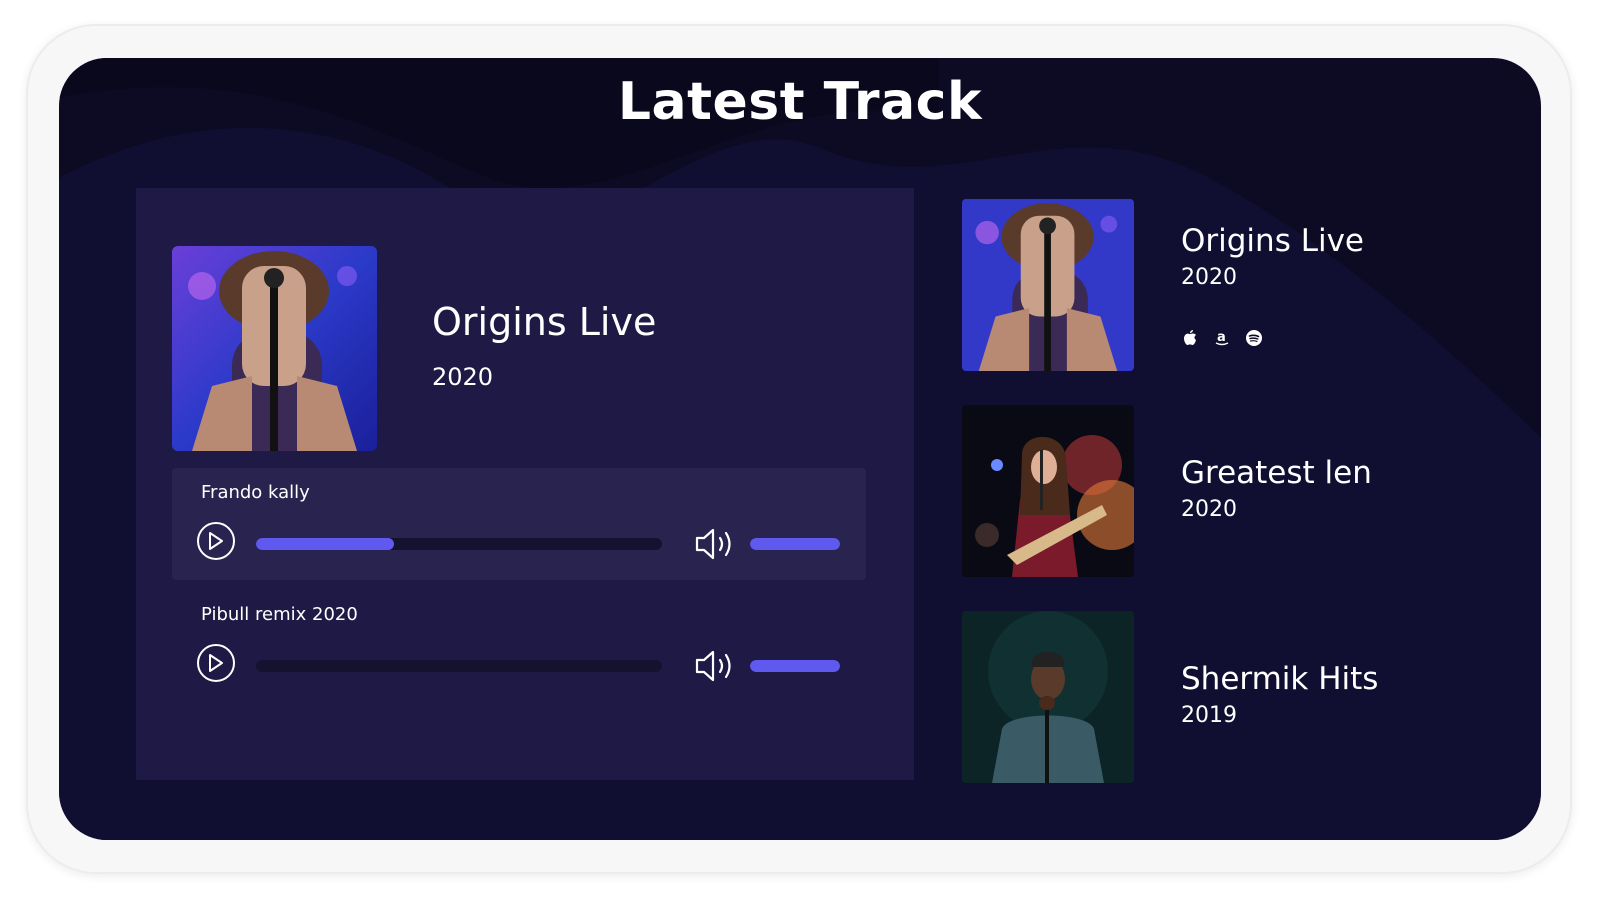  I want to click on release-item: Shermik Hits 2019, so click(1212, 697).